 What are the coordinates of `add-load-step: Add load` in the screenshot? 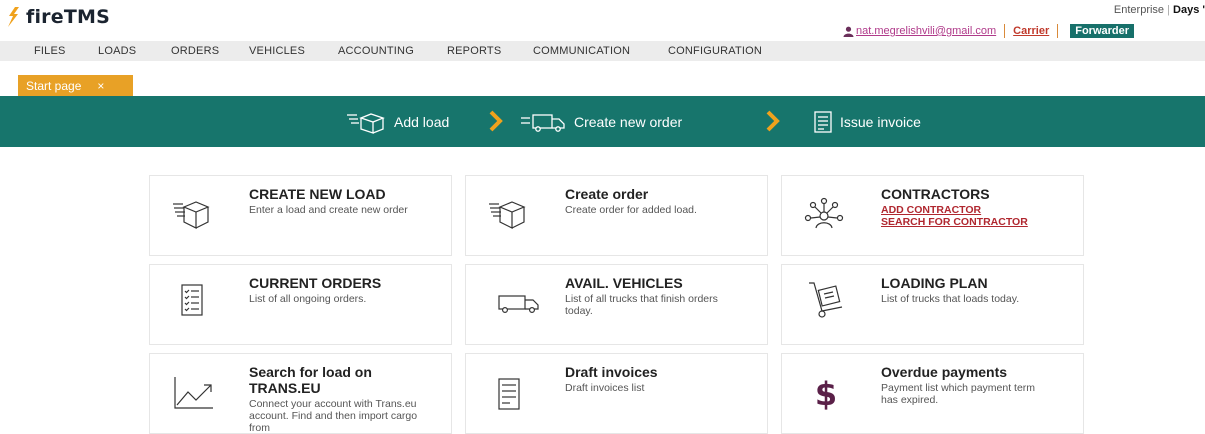 It's located at (397, 121).